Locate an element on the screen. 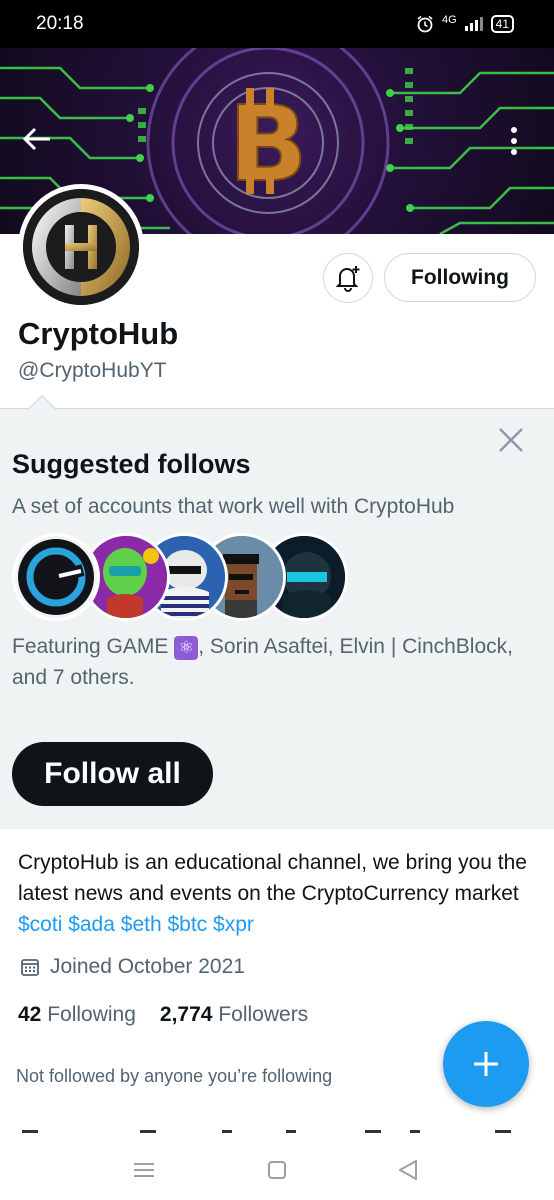  suggested-avatars is located at coordinates (187, 577).